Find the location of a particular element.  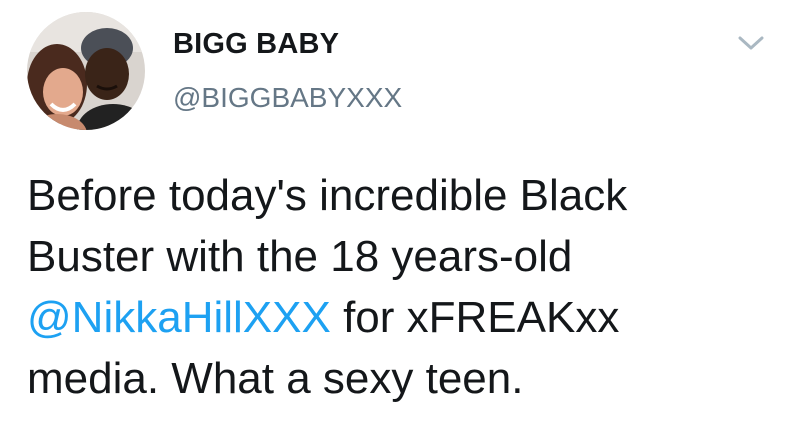

avatar-photo-icon is located at coordinates (86, 71).